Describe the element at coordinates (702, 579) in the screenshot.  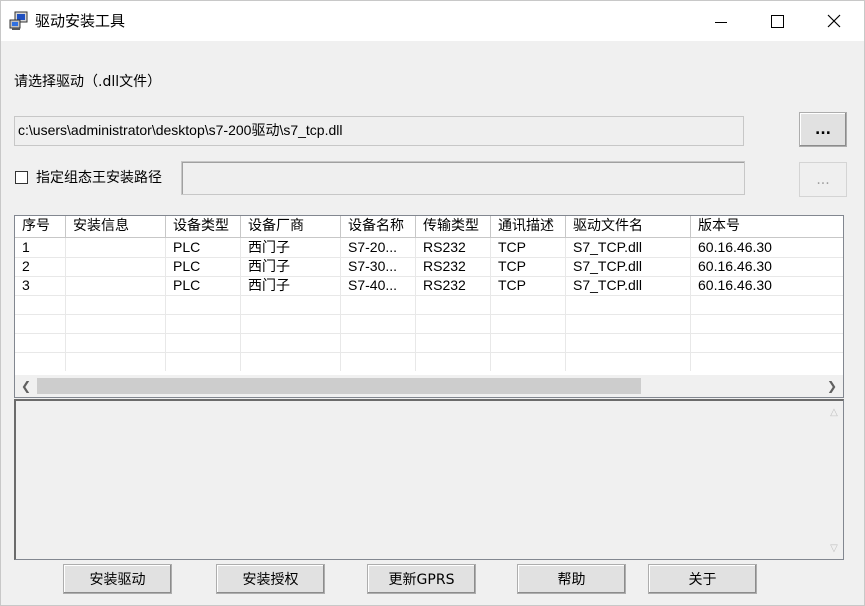
I see `about-button: 关于` at that location.